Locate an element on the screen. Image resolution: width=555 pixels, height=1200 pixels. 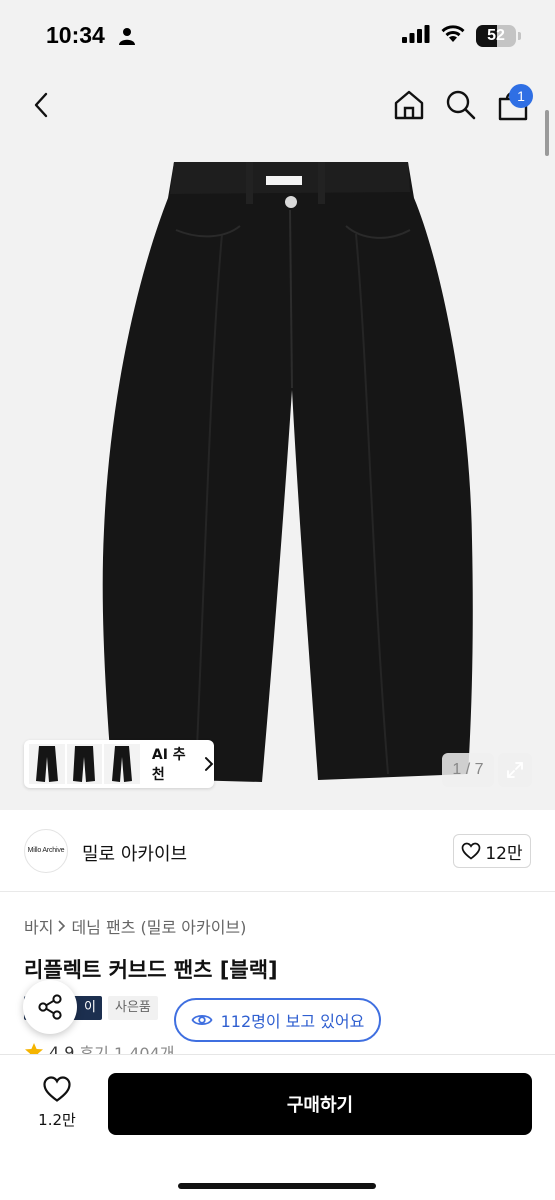
home-indicator is located at coordinates (277, 1186).